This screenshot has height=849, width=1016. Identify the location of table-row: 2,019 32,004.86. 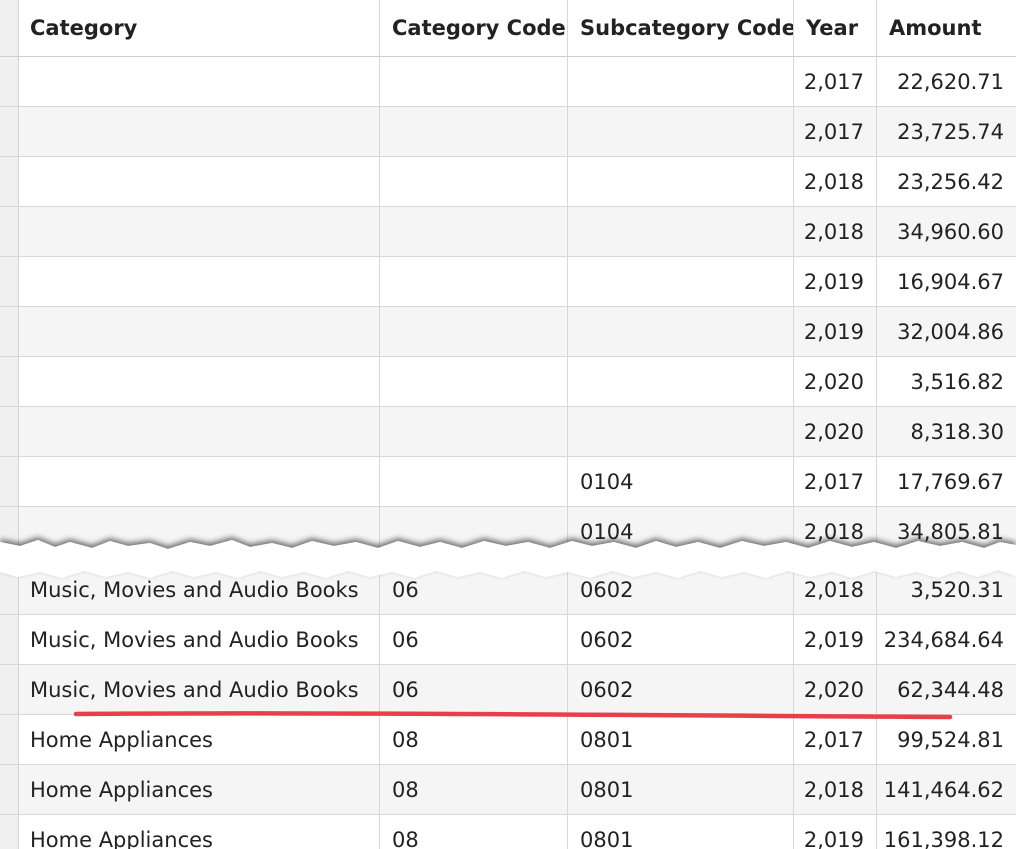
(508, 332).